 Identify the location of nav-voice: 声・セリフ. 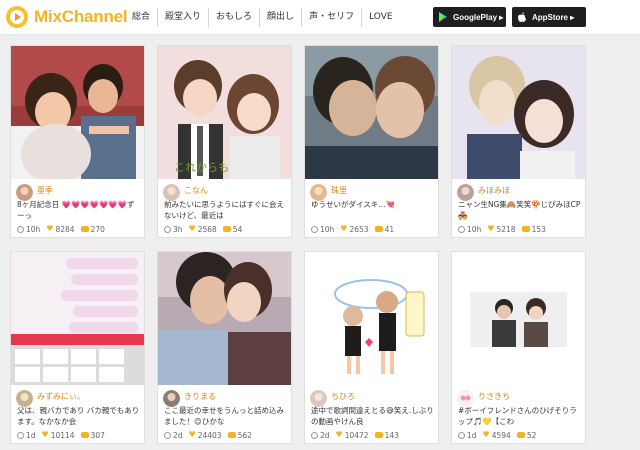
(331, 17).